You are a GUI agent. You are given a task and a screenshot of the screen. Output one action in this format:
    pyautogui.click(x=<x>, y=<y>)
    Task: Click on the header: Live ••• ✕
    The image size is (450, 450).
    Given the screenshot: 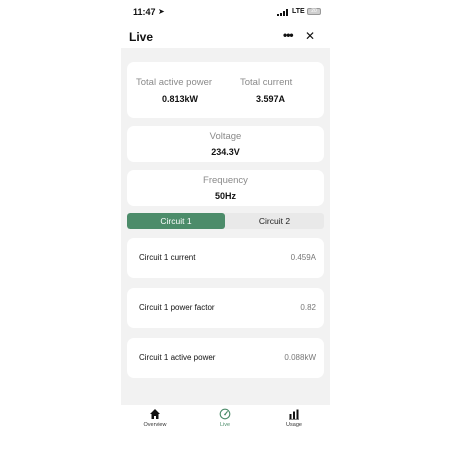 What is the action you would take?
    pyautogui.click(x=225, y=37)
    